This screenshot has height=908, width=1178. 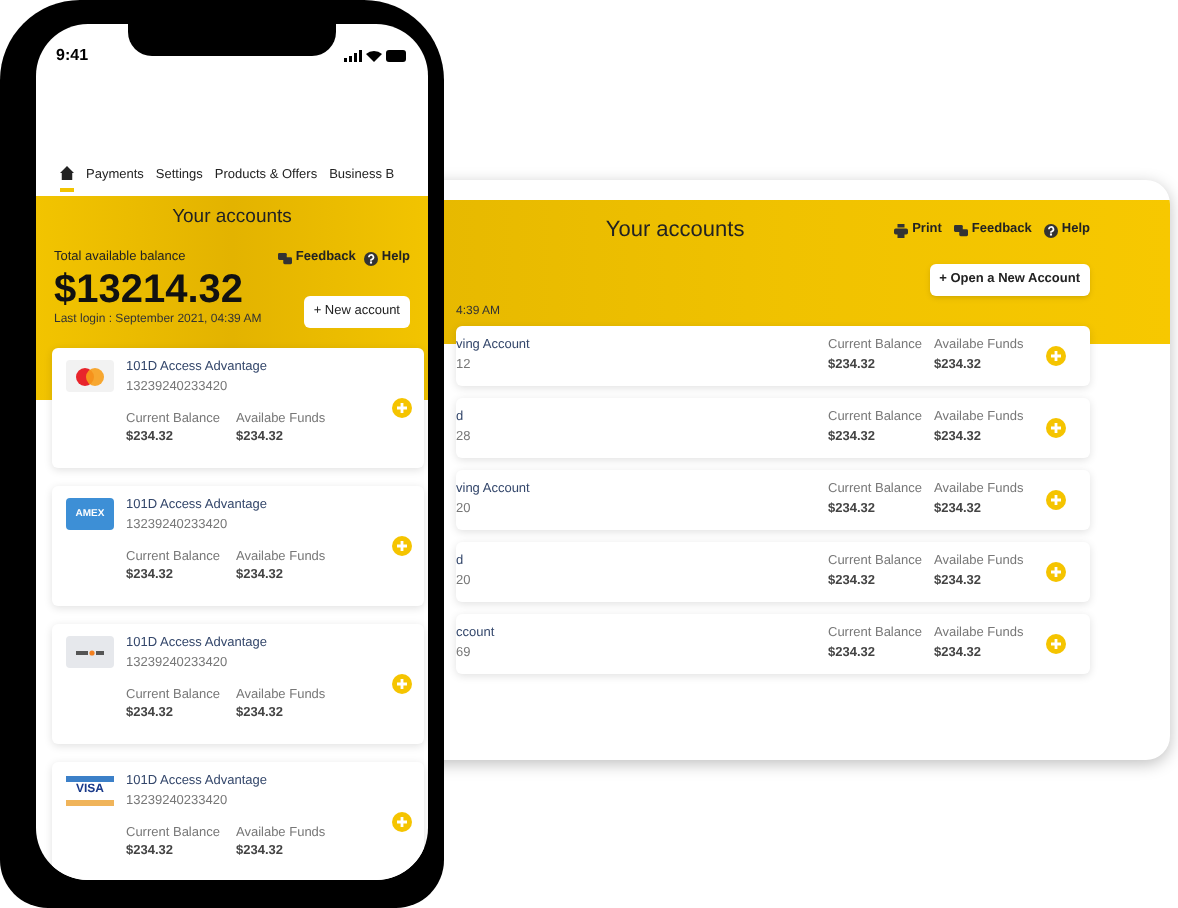 What do you see at coordinates (397, 56) in the screenshot?
I see `battery-icon` at bounding box center [397, 56].